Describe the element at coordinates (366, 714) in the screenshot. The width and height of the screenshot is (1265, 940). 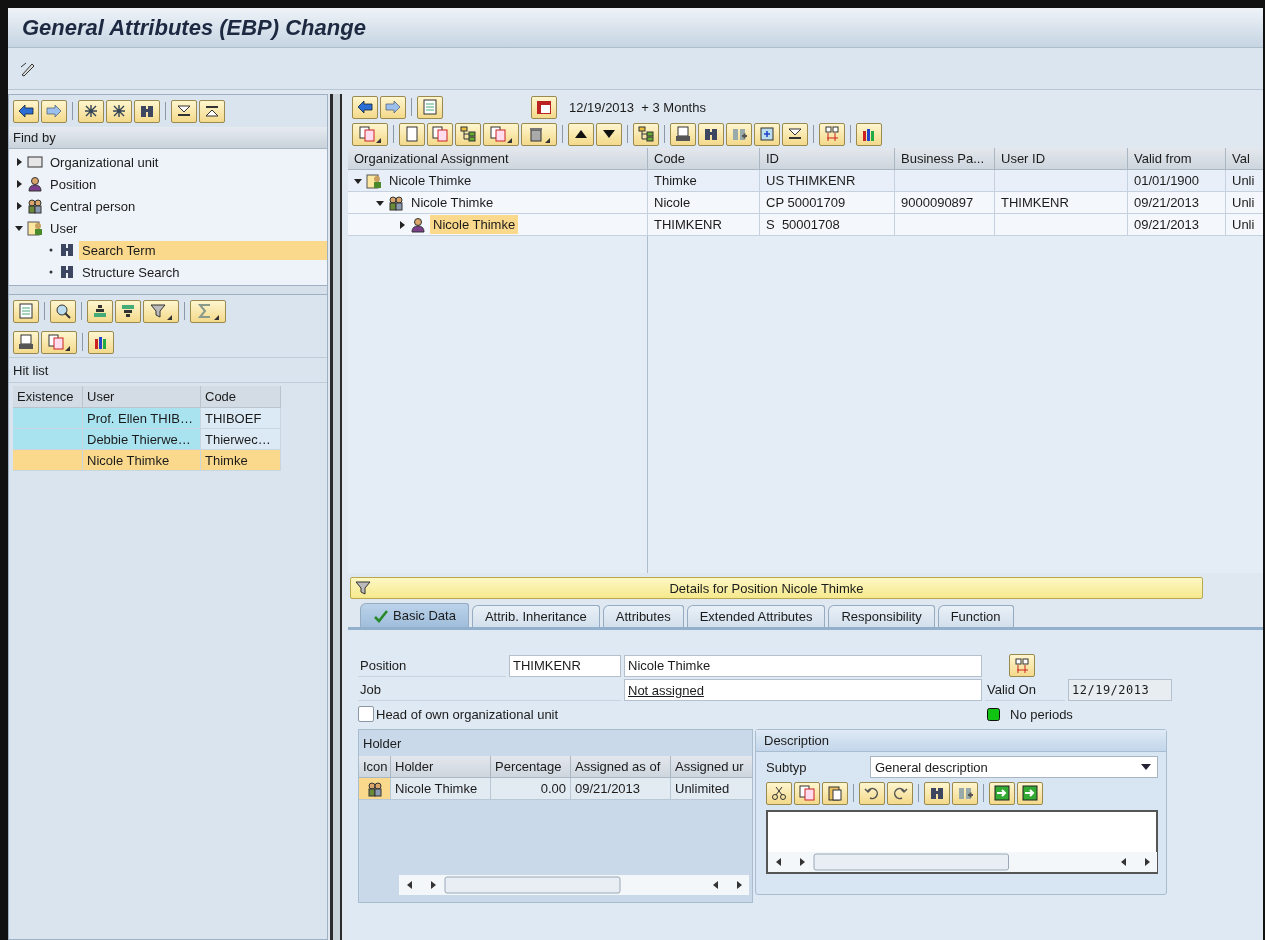
I see `checkbox` at that location.